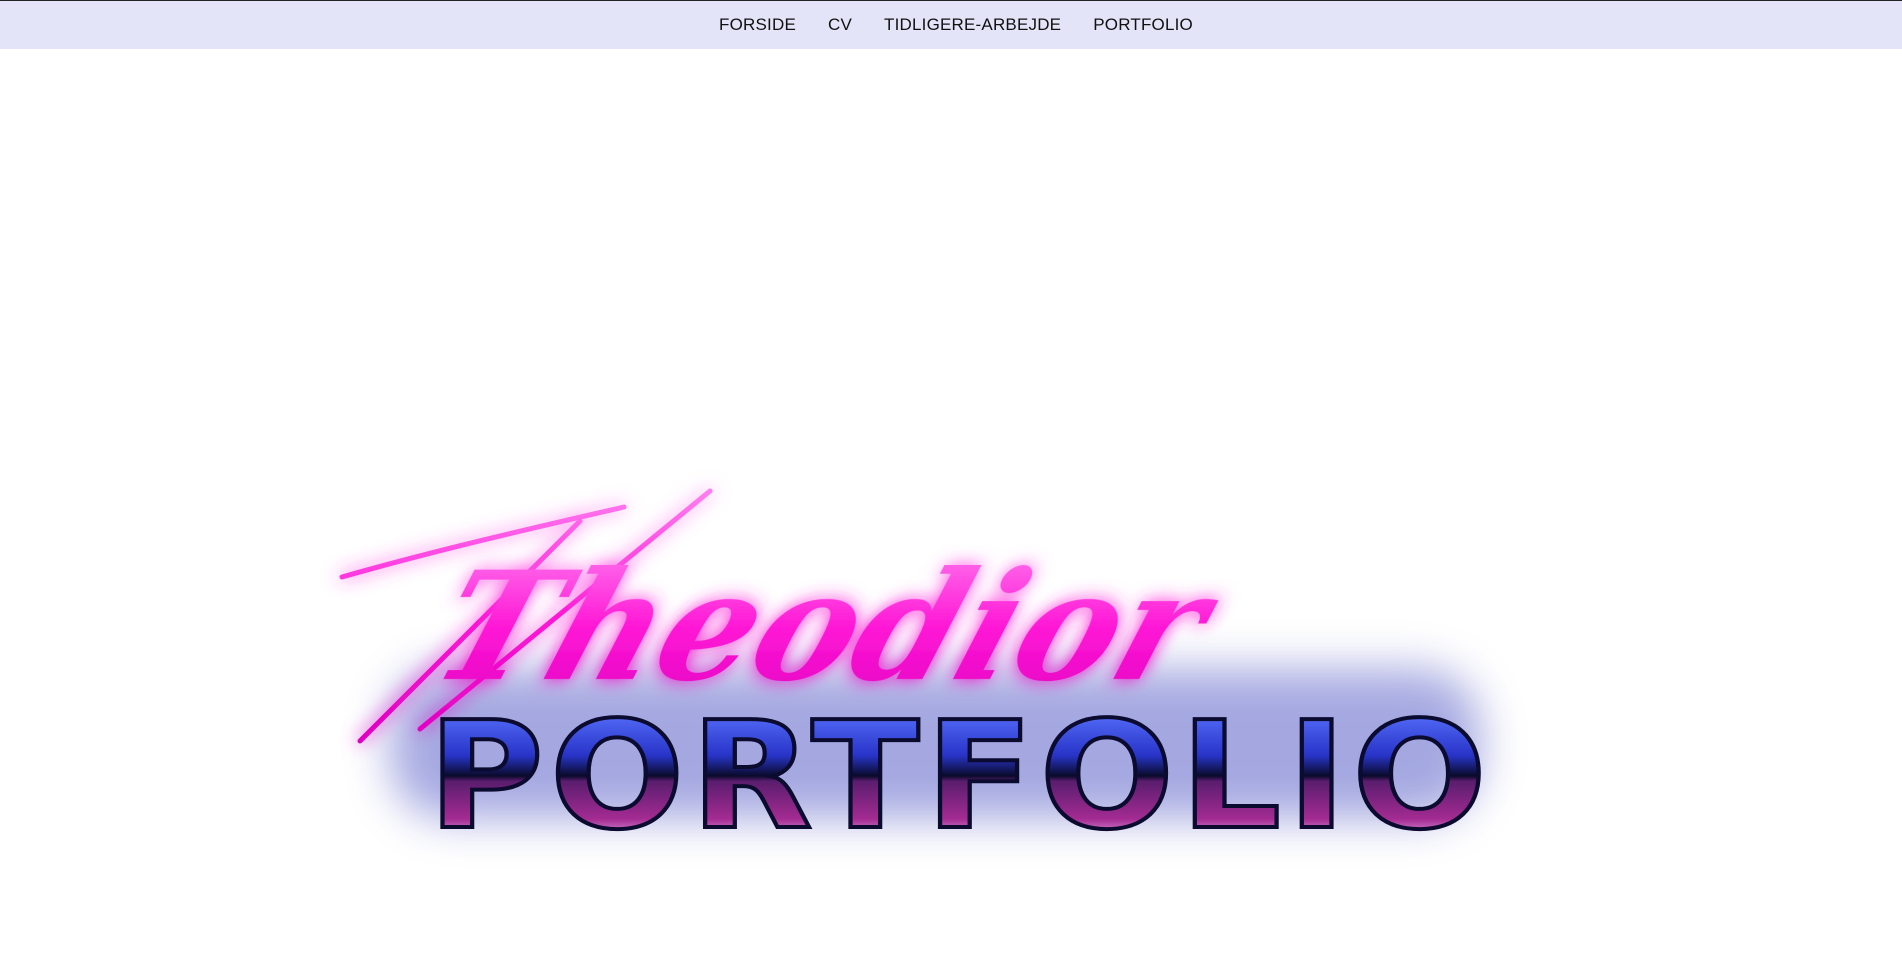  I want to click on nav-link-tidligere-arbejde: TIDLIGERE-ARBEJDE, so click(972, 25).